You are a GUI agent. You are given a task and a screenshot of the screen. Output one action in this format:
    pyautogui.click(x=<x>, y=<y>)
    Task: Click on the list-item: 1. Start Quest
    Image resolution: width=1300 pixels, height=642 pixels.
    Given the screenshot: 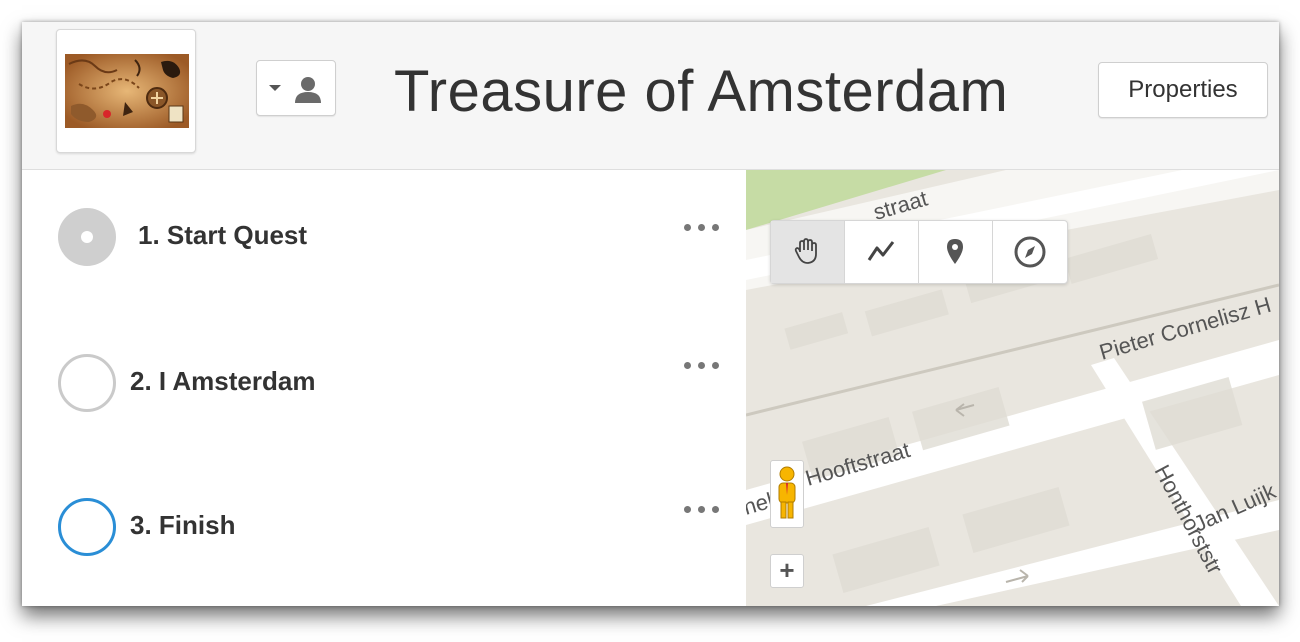 What is the action you would take?
    pyautogui.click(x=384, y=240)
    